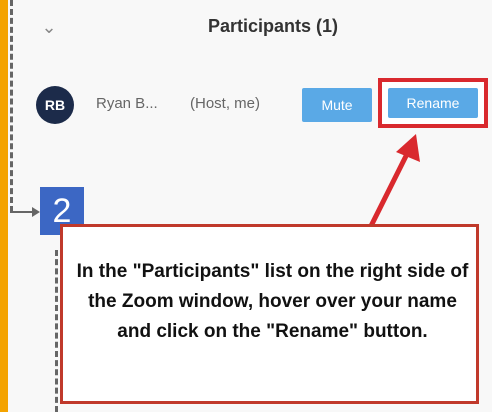  I want to click on rename-highlight-box: Rename, so click(433, 103).